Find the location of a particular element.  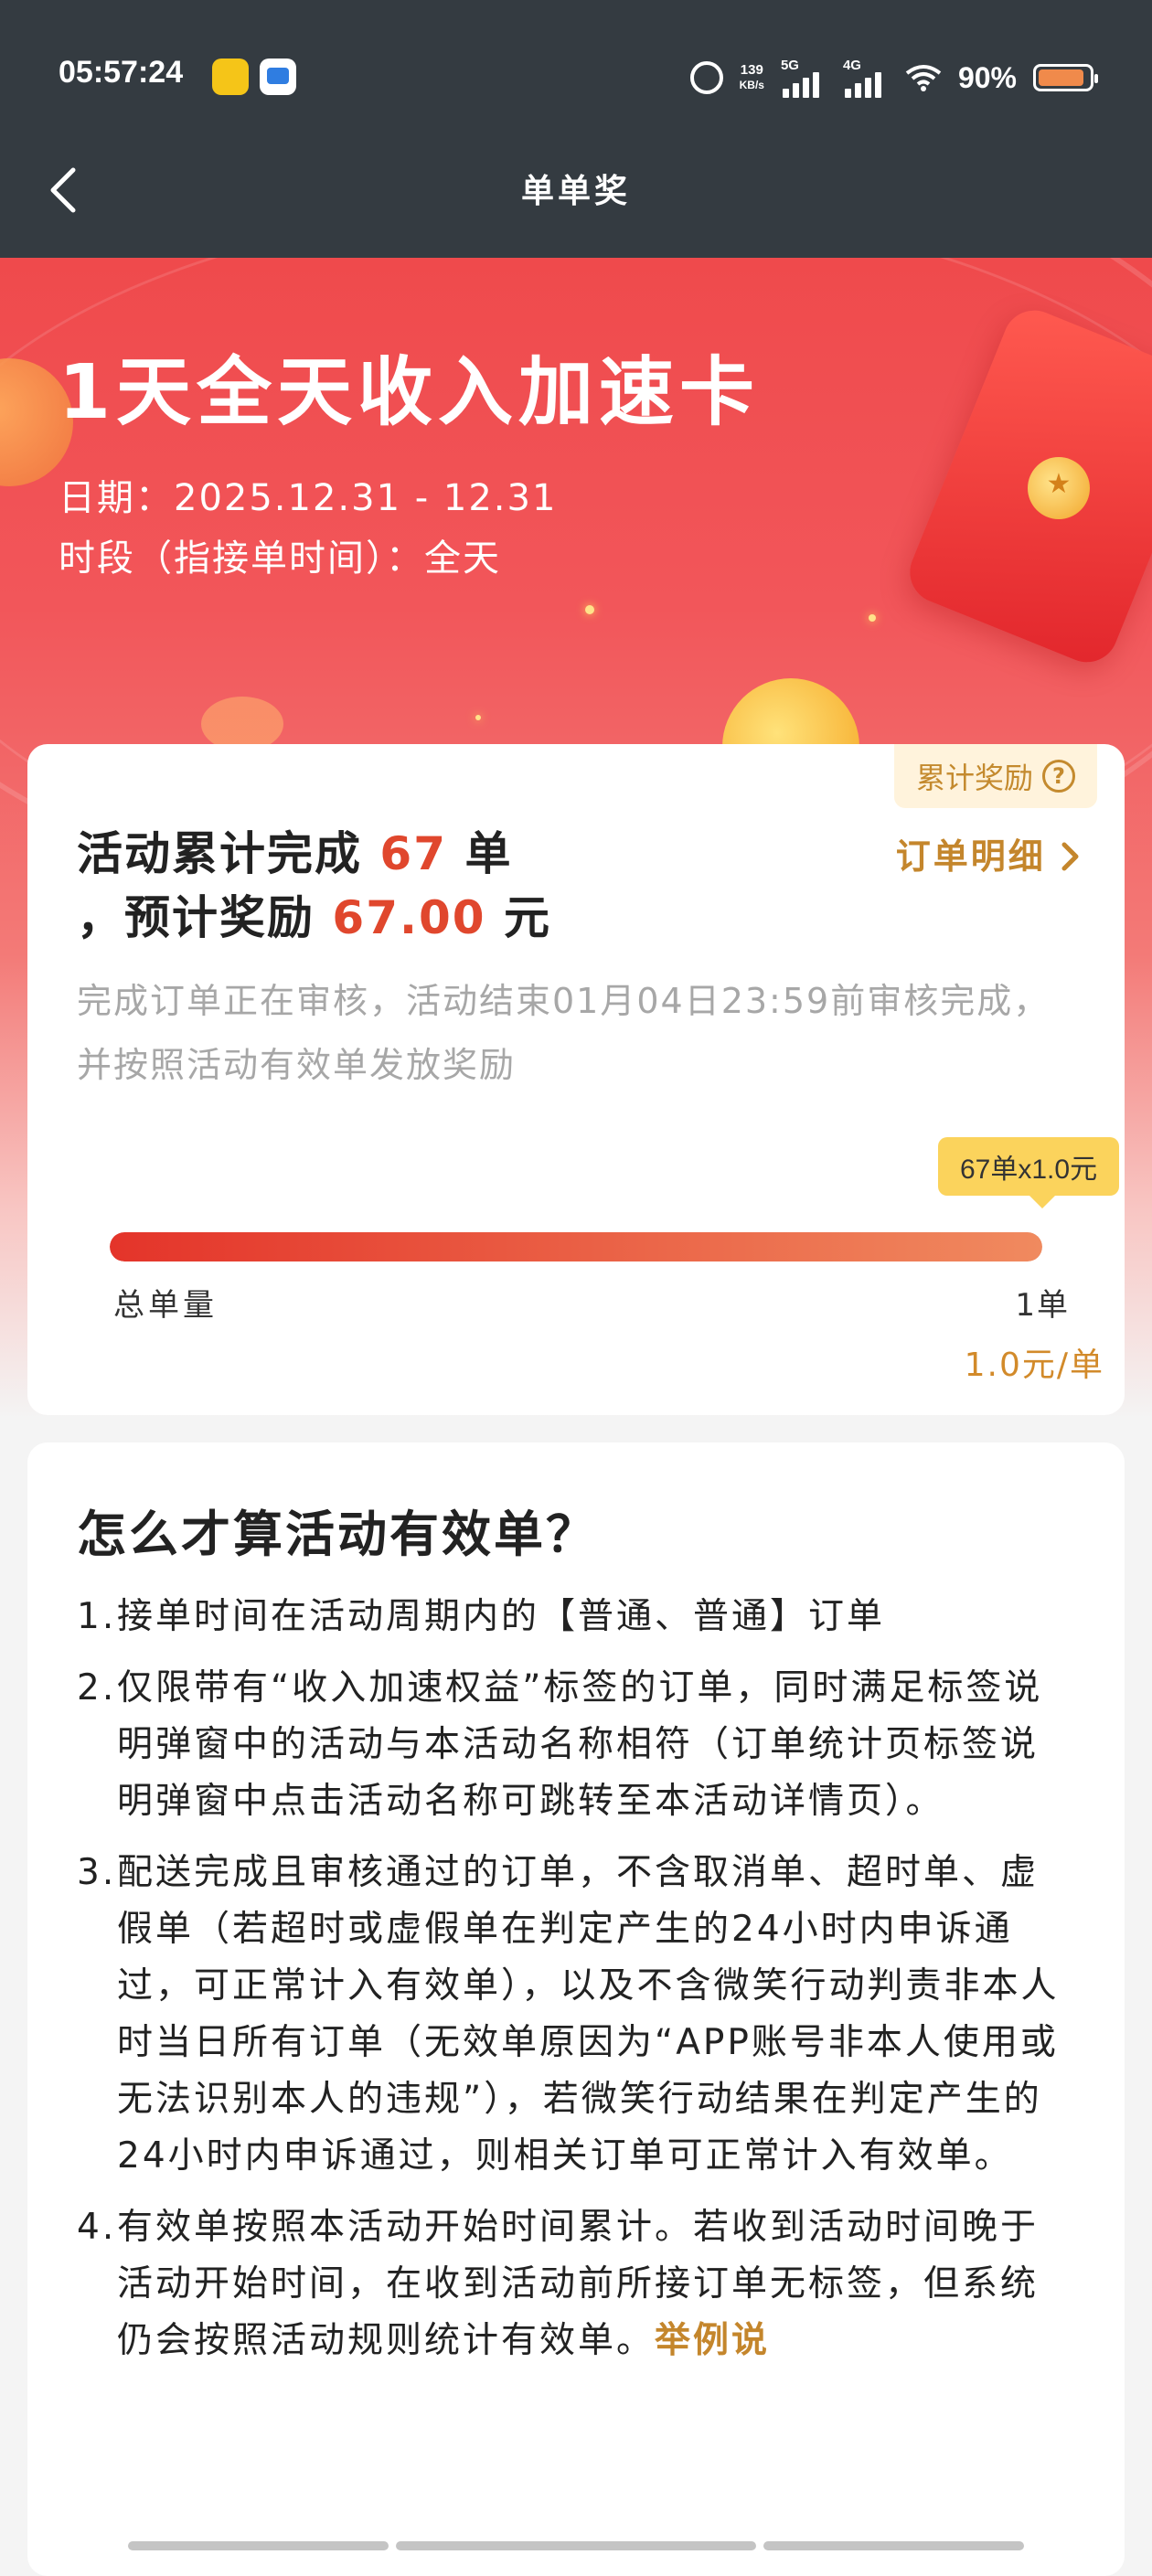

reward-suffix: 元 is located at coordinates (527, 917).